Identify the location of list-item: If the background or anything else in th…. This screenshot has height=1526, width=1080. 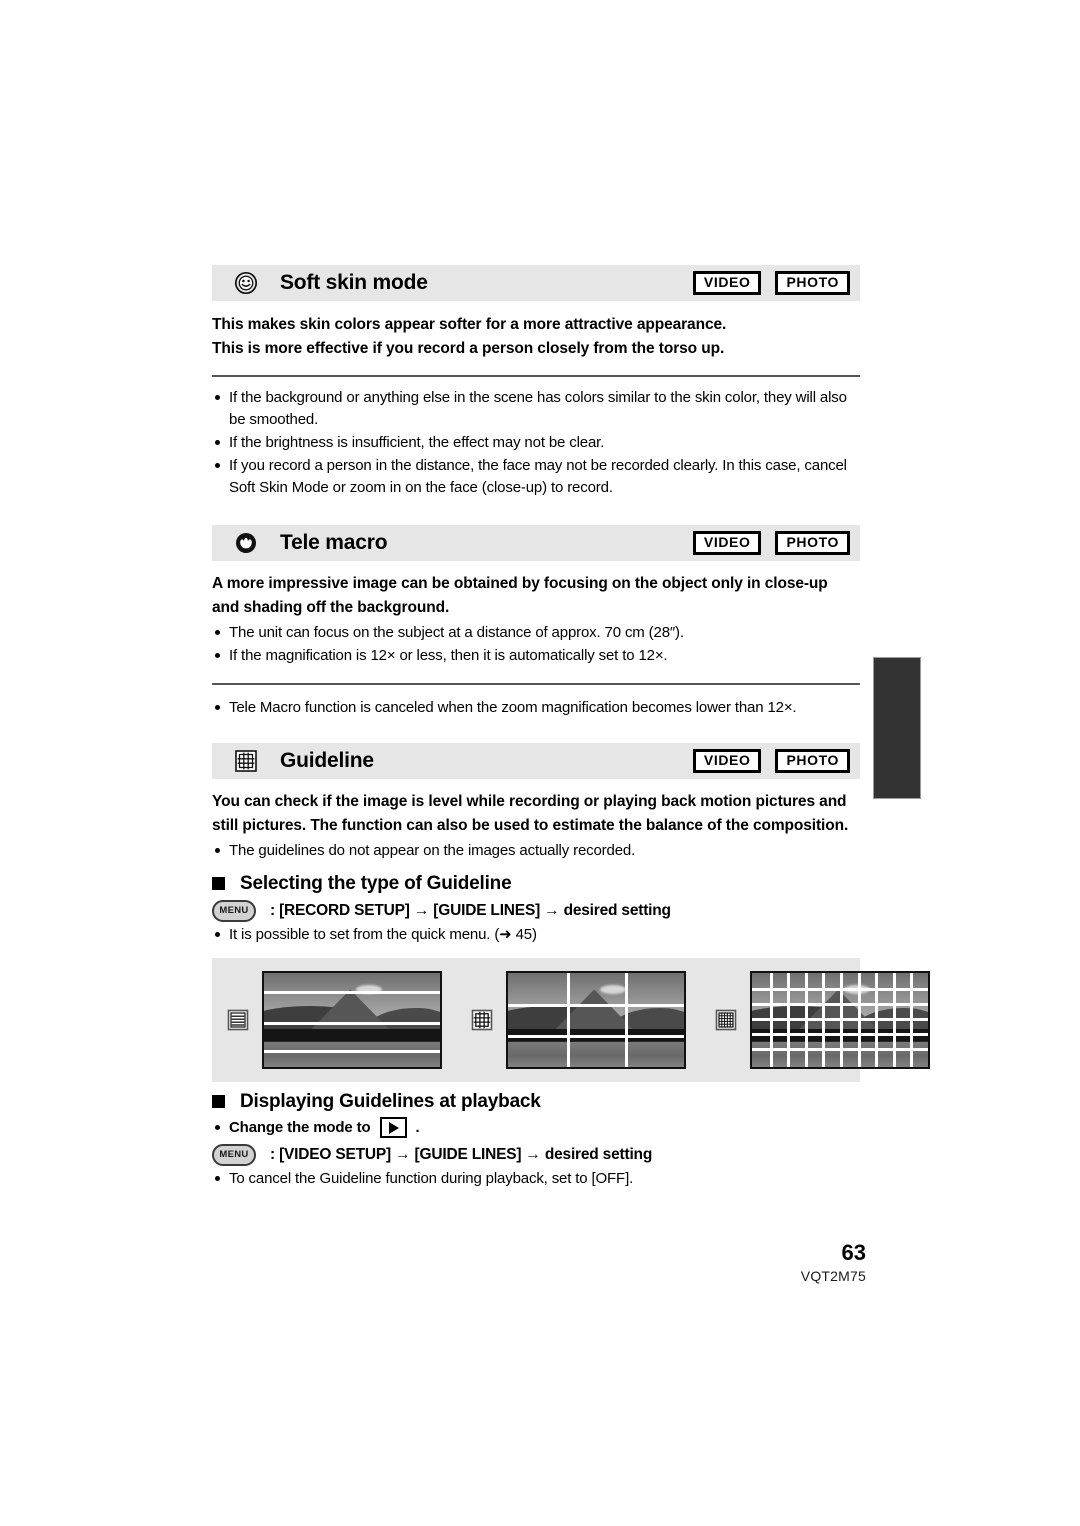
(536, 409).